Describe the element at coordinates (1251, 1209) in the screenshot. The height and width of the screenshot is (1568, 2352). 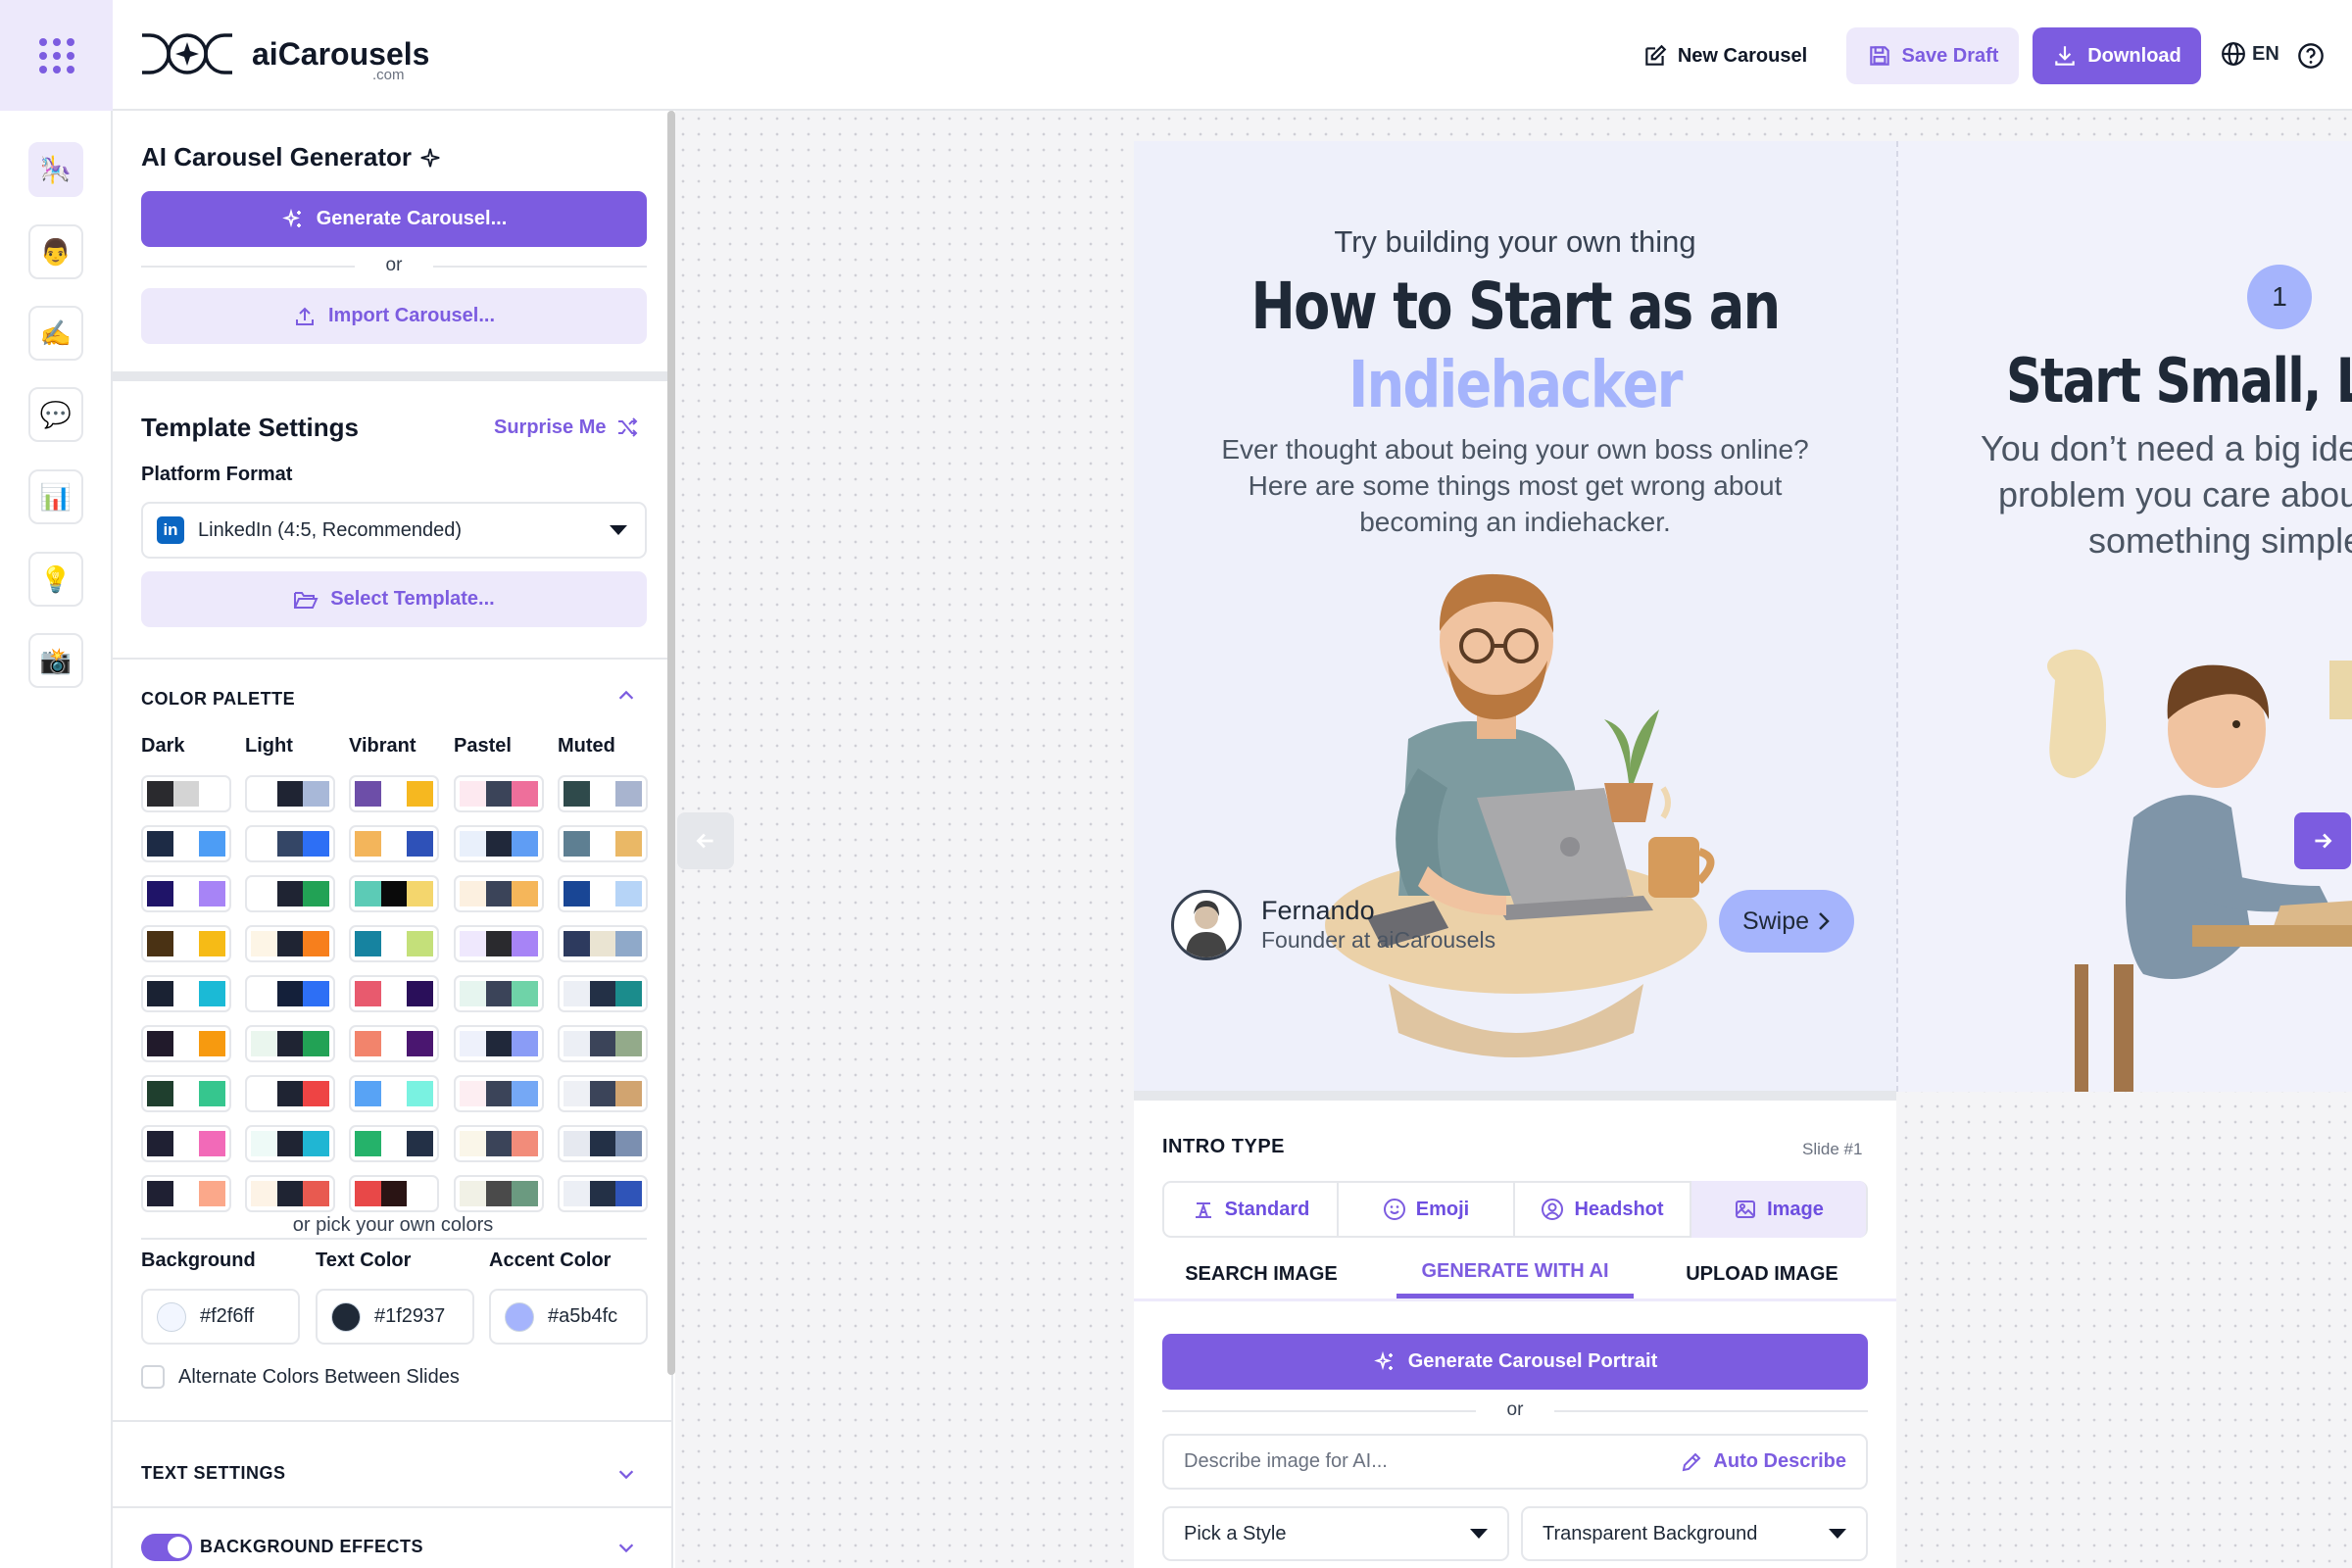
I see `tab-standard: Standard` at that location.